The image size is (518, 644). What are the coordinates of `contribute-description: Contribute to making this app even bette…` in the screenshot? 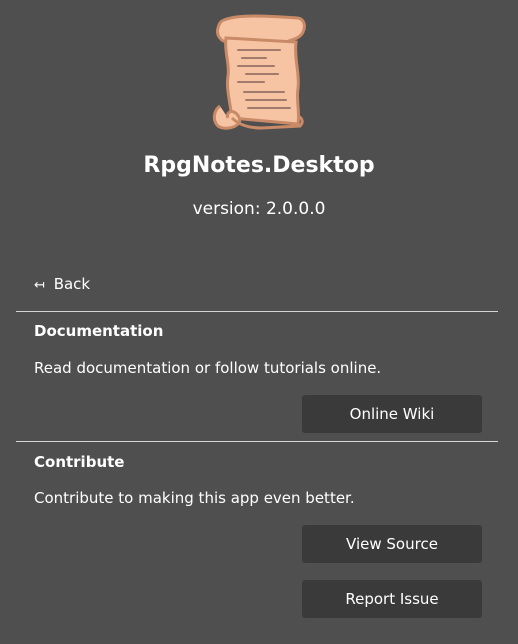 It's located at (194, 498).